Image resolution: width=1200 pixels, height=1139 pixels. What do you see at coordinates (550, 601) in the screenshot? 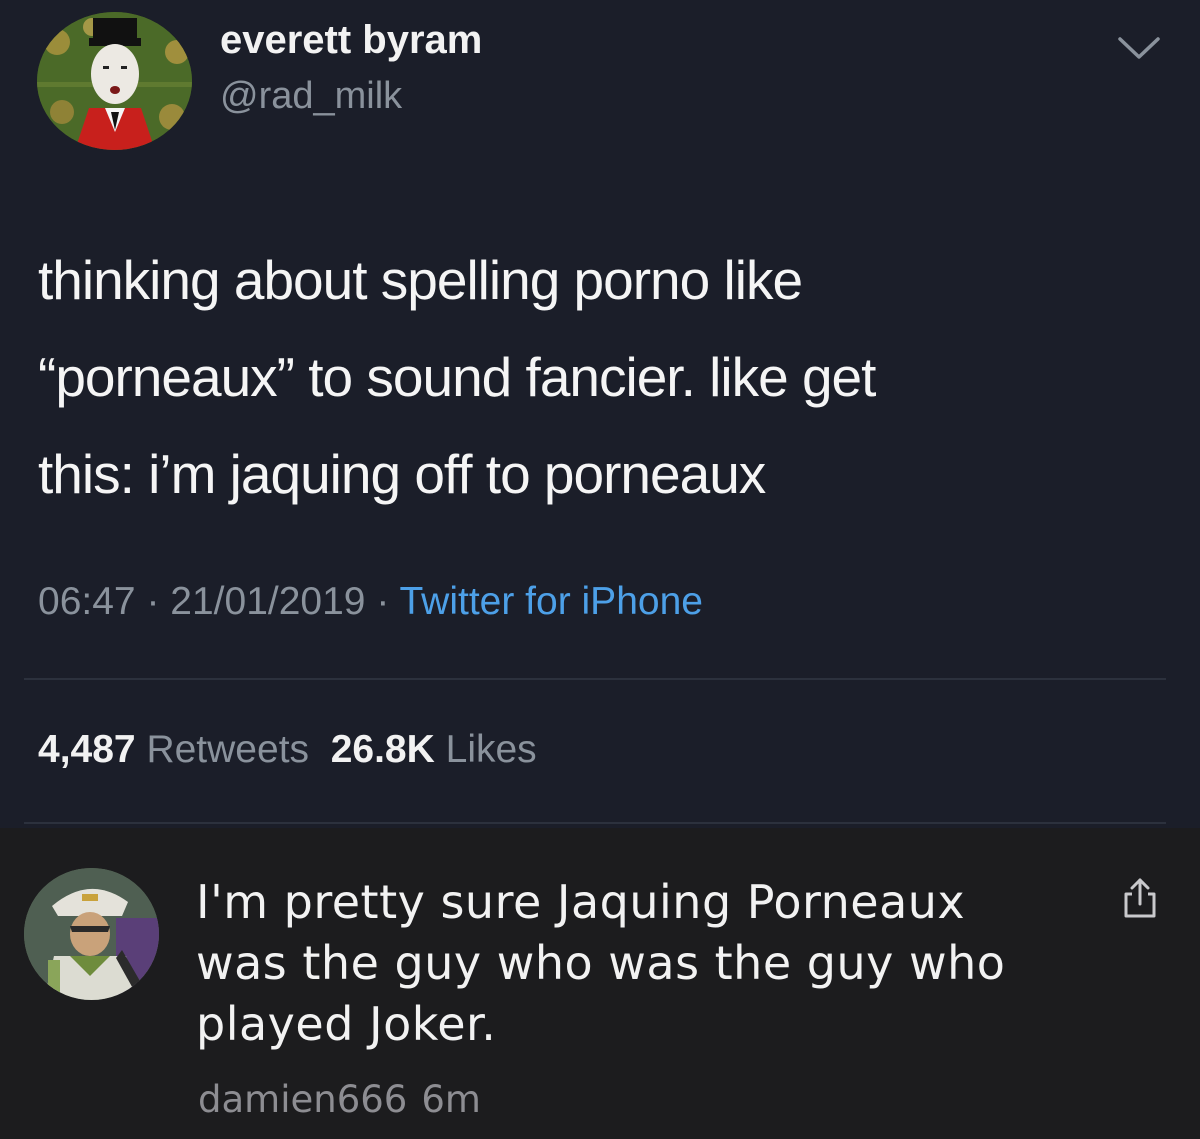
I see `tweet-source-link: Twitter for iPhone` at bounding box center [550, 601].